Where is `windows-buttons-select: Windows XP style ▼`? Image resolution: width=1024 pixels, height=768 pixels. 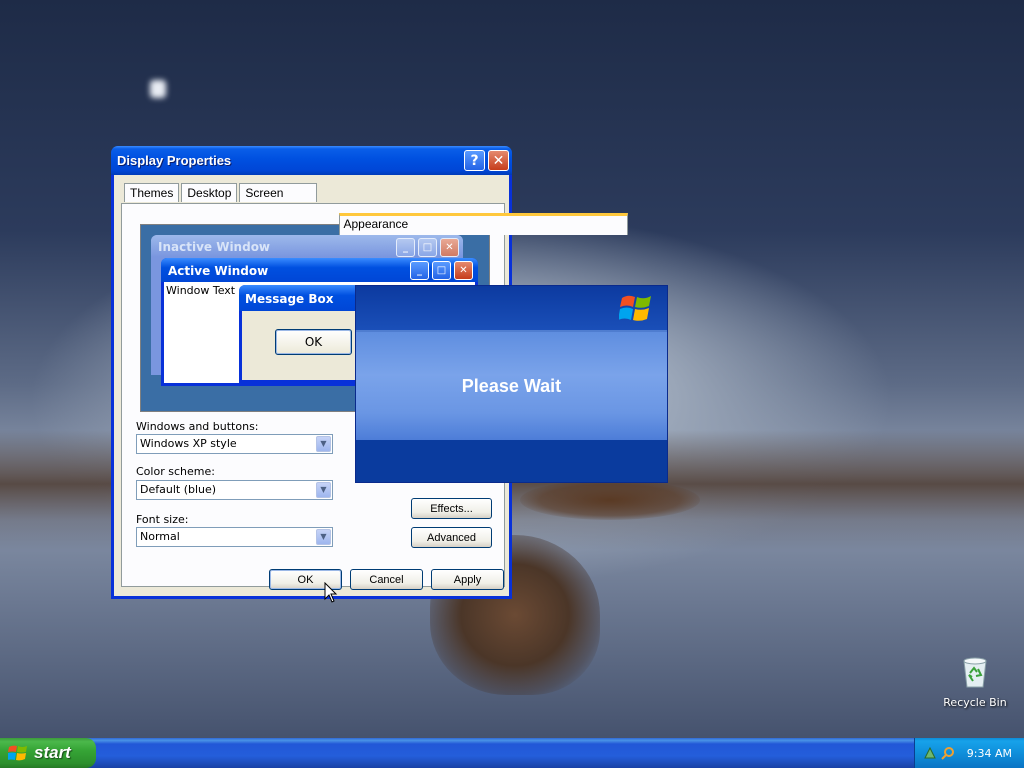
windows-buttons-select: Windows XP style ▼ is located at coordinates (234, 444).